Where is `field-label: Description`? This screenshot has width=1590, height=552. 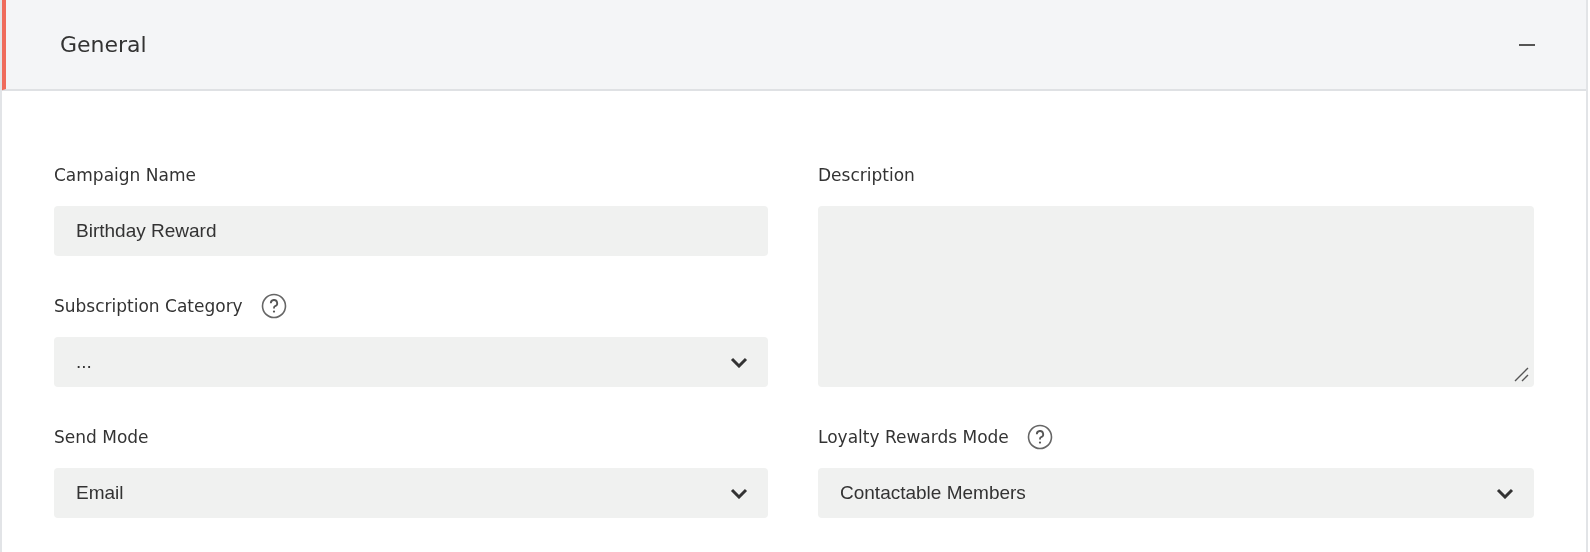 field-label: Description is located at coordinates (866, 175).